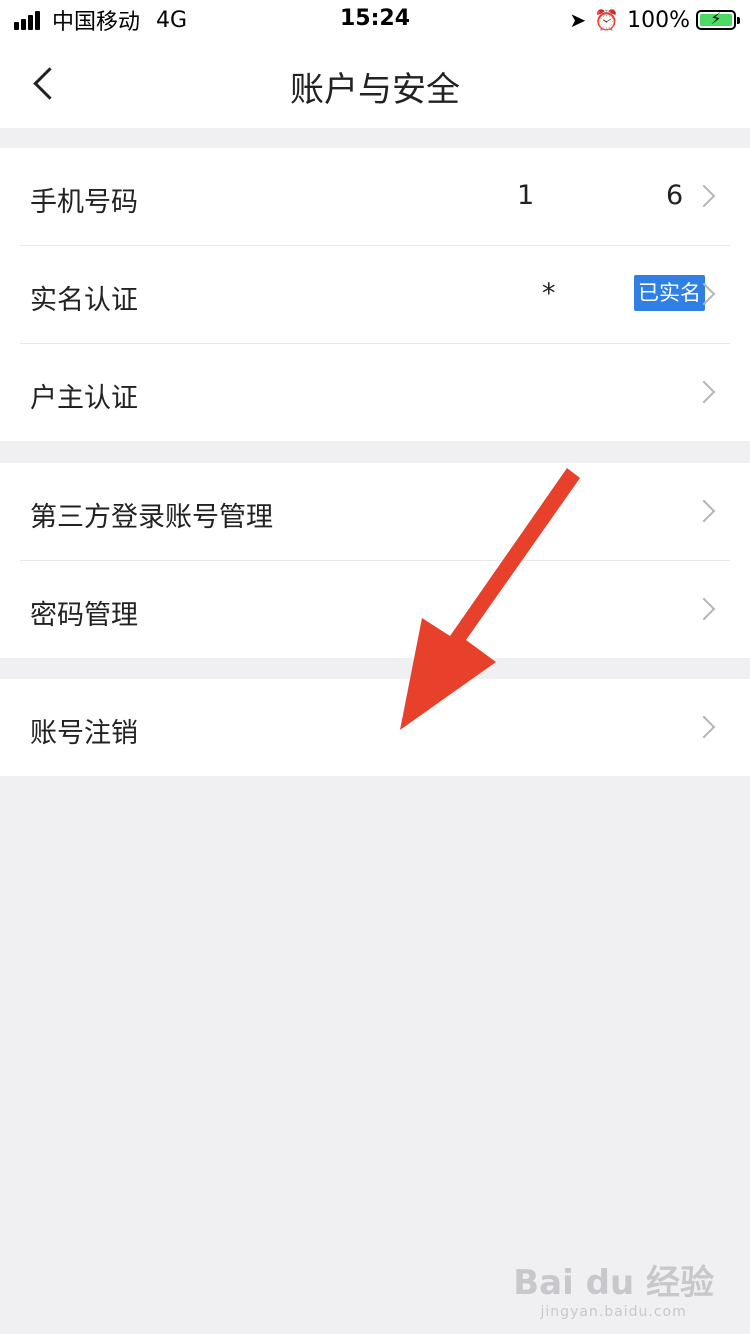 The width and height of the screenshot is (750, 1334). What do you see at coordinates (151, 517) in the screenshot?
I see `row-label: 第三方登录账号管理` at bounding box center [151, 517].